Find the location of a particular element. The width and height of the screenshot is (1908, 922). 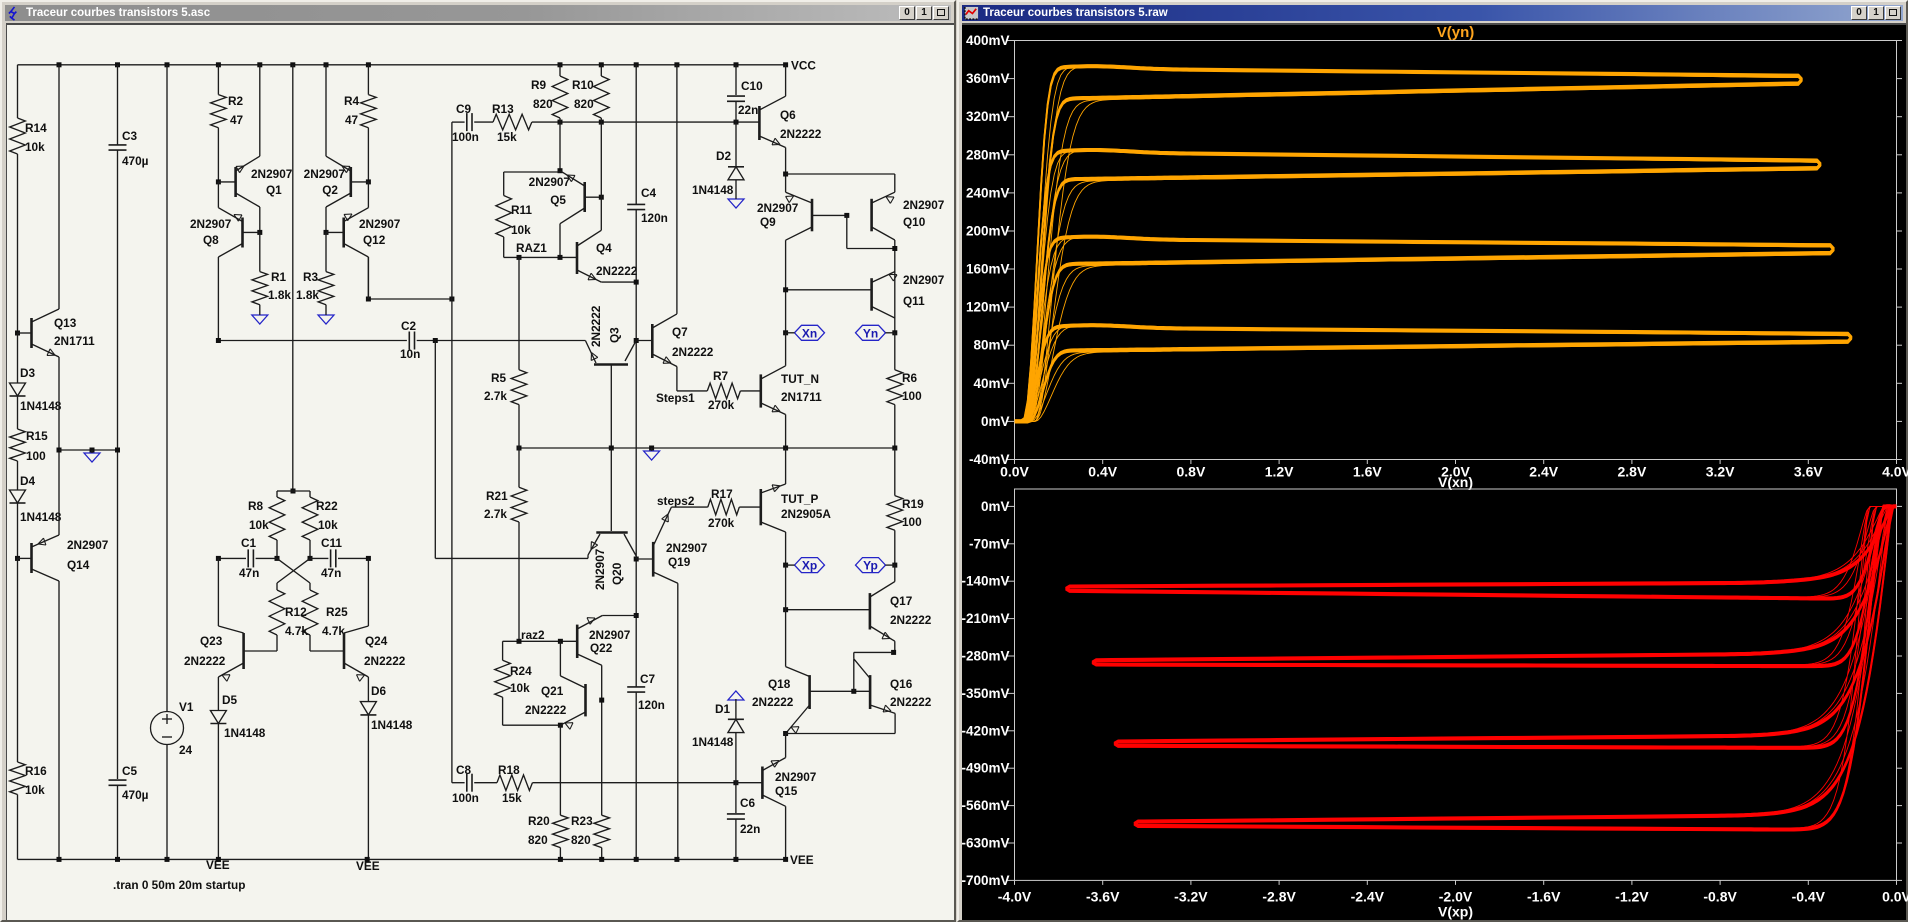

svg-text: -4.0V is located at coordinates (1015, 896).